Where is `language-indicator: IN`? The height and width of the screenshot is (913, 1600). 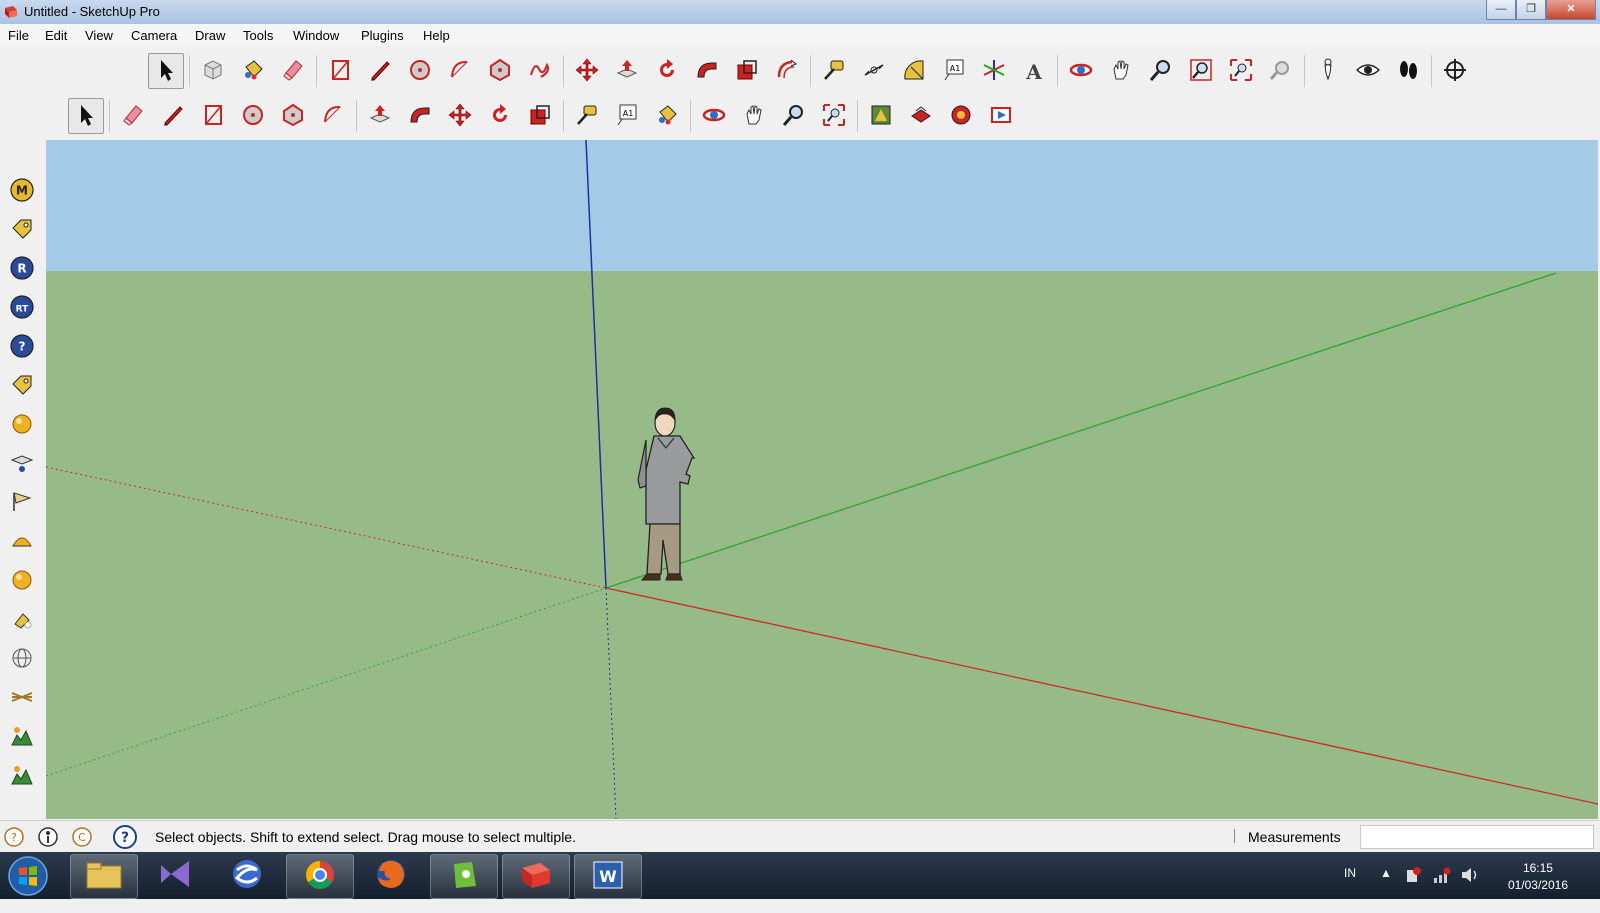
language-indicator: IN is located at coordinates (1350, 889).